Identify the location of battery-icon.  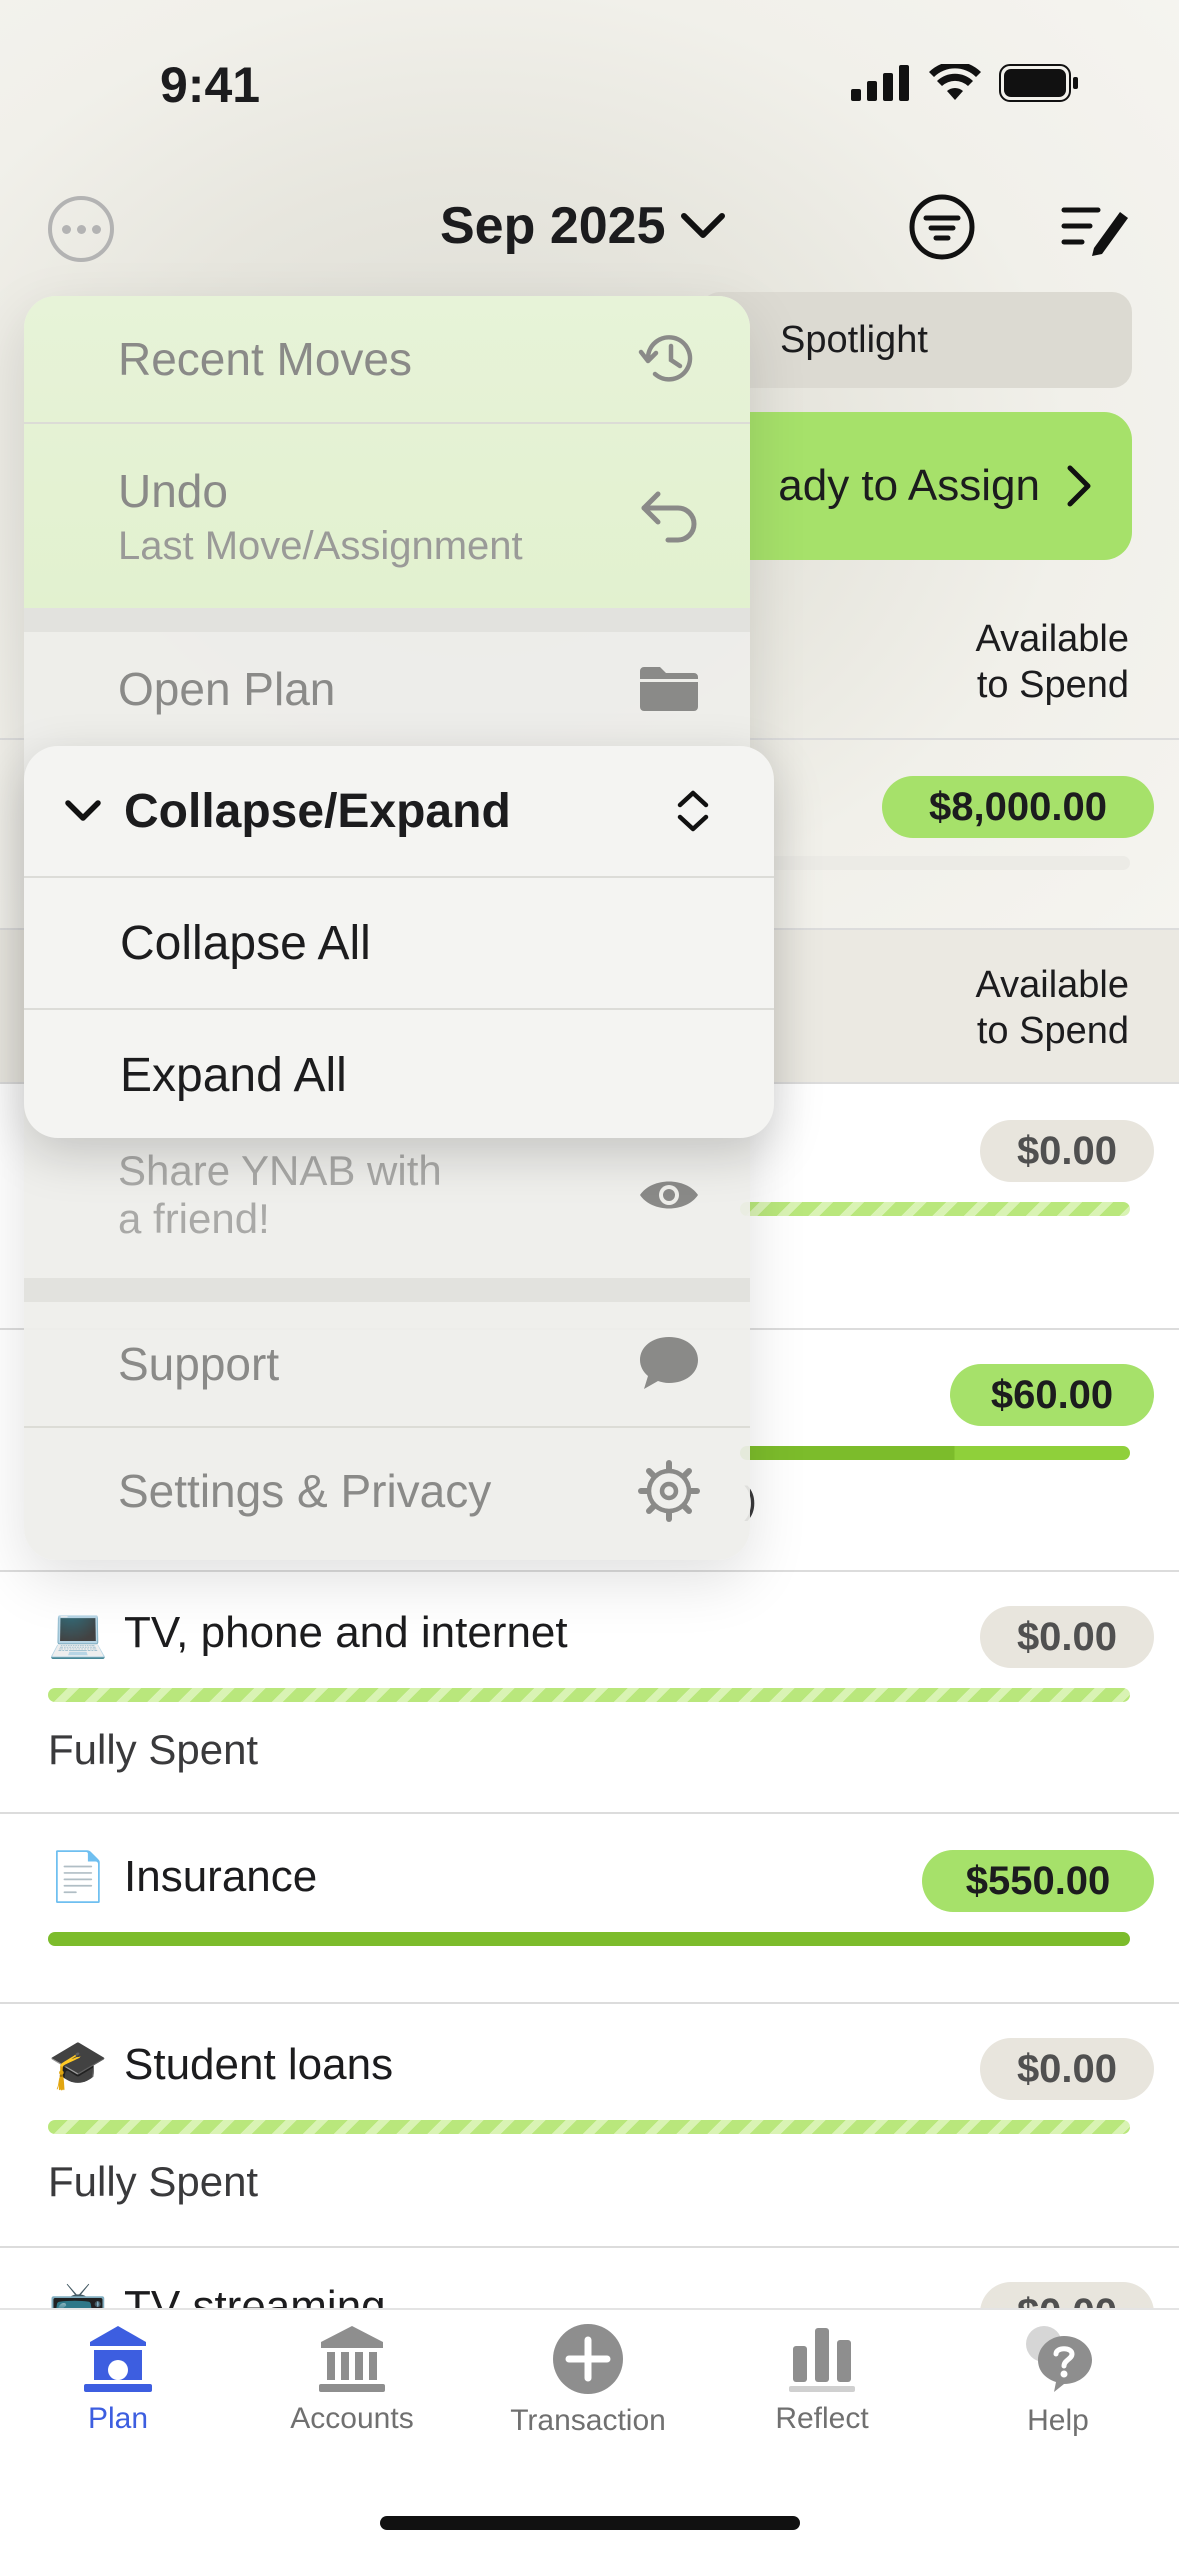
(1038, 83).